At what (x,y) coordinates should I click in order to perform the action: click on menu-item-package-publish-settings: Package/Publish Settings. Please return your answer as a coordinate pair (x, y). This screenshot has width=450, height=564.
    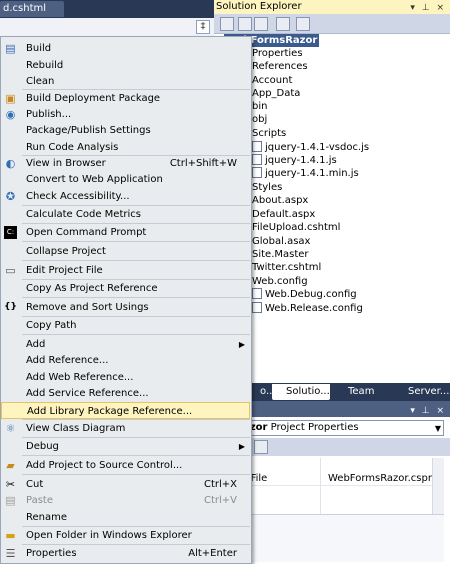
    Looking at the image, I should click on (126, 130).